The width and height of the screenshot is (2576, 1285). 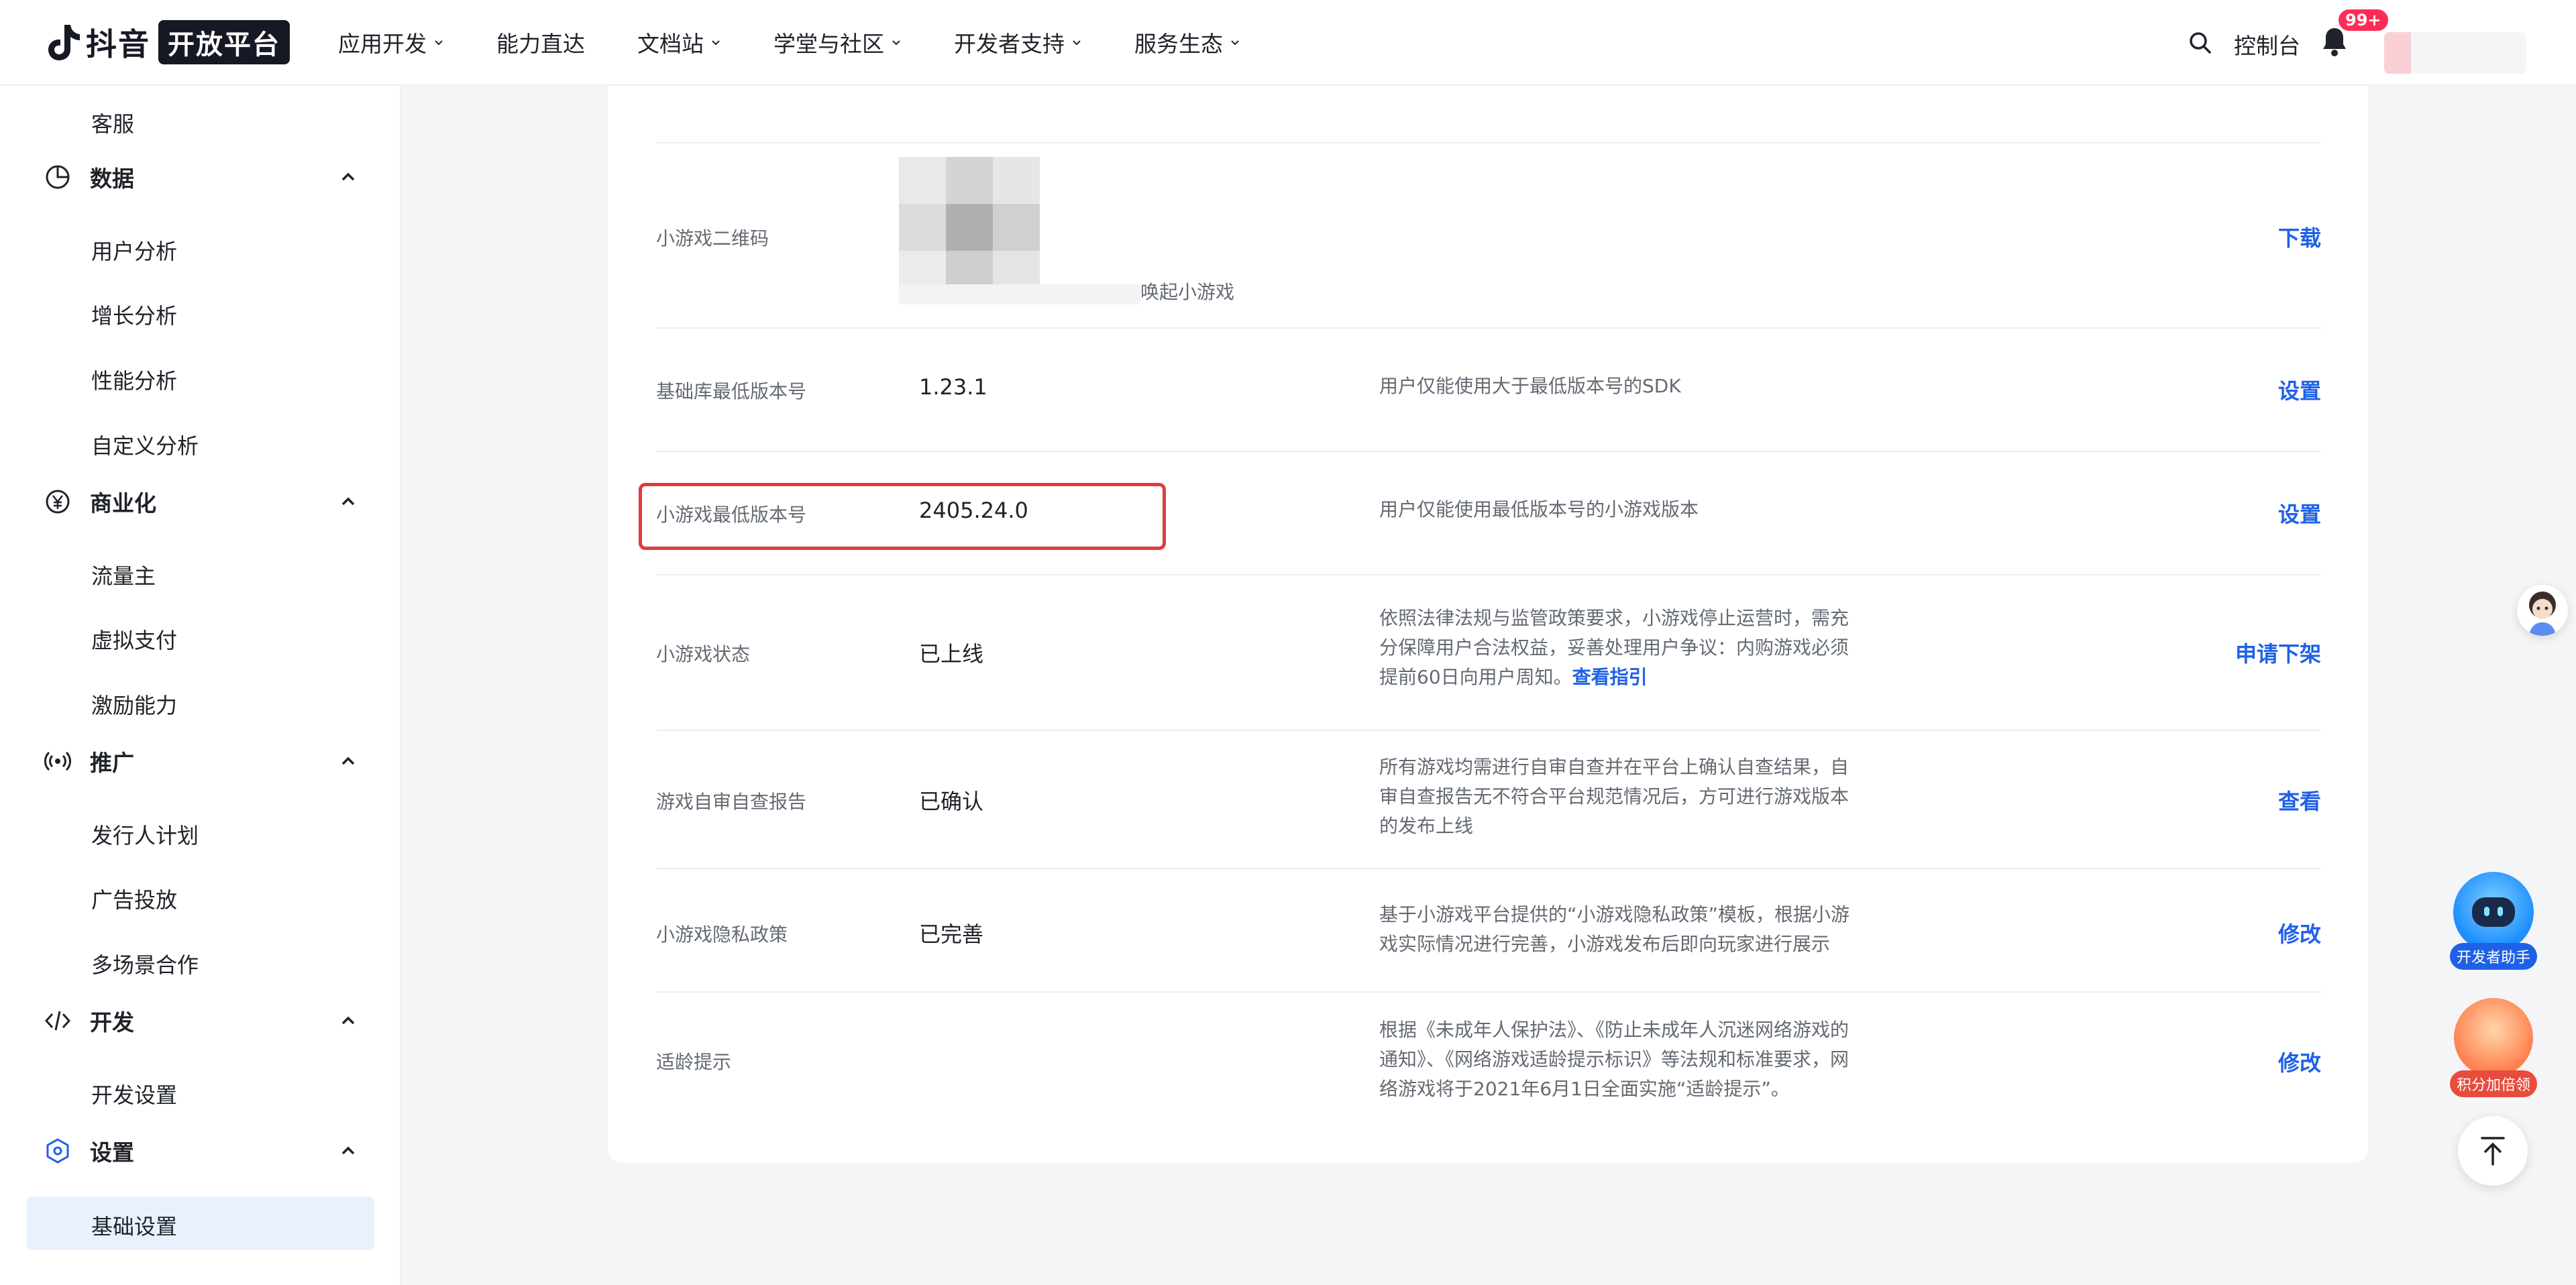 I want to click on developer-assistant: 开发者助手, so click(x=2493, y=921).